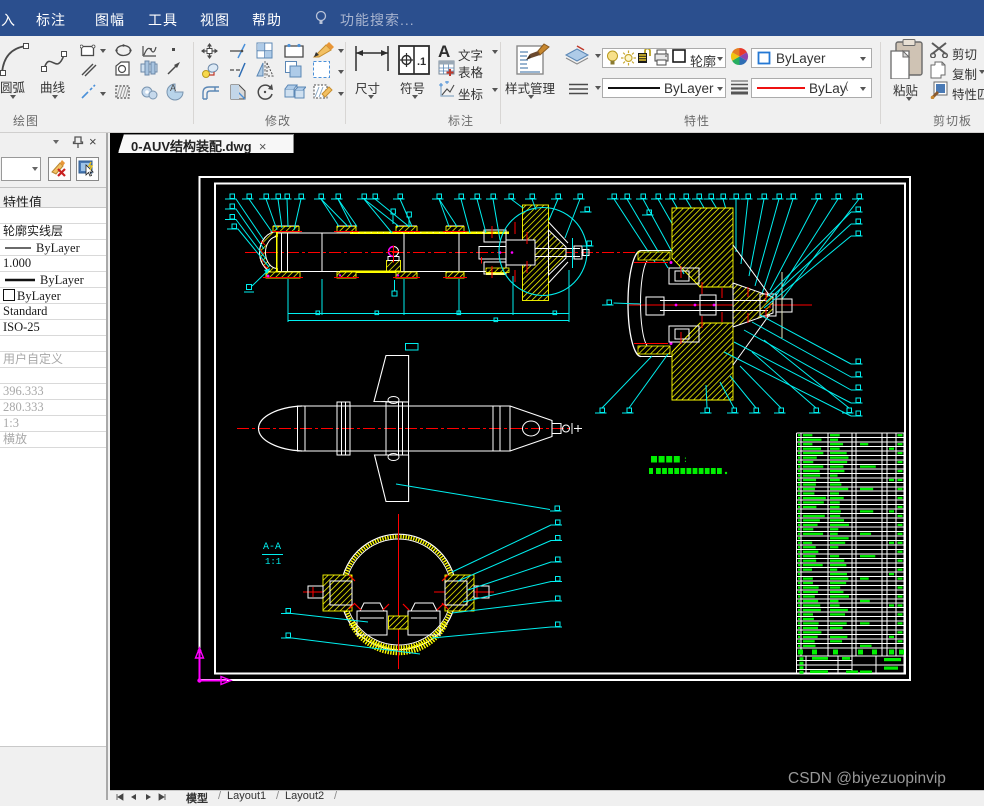  I want to click on svg-text: A, so click(173, 88).